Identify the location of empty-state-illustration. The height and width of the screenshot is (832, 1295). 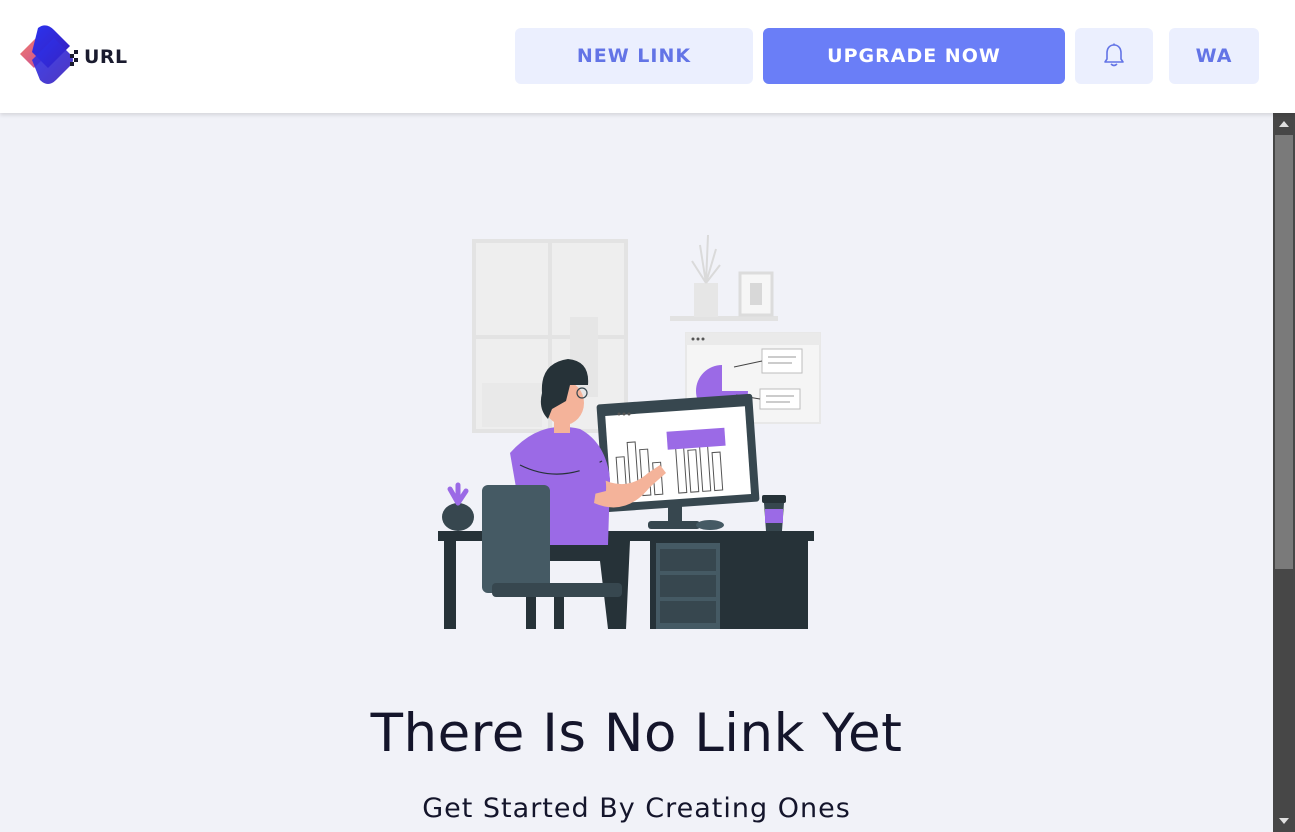
(629, 431).